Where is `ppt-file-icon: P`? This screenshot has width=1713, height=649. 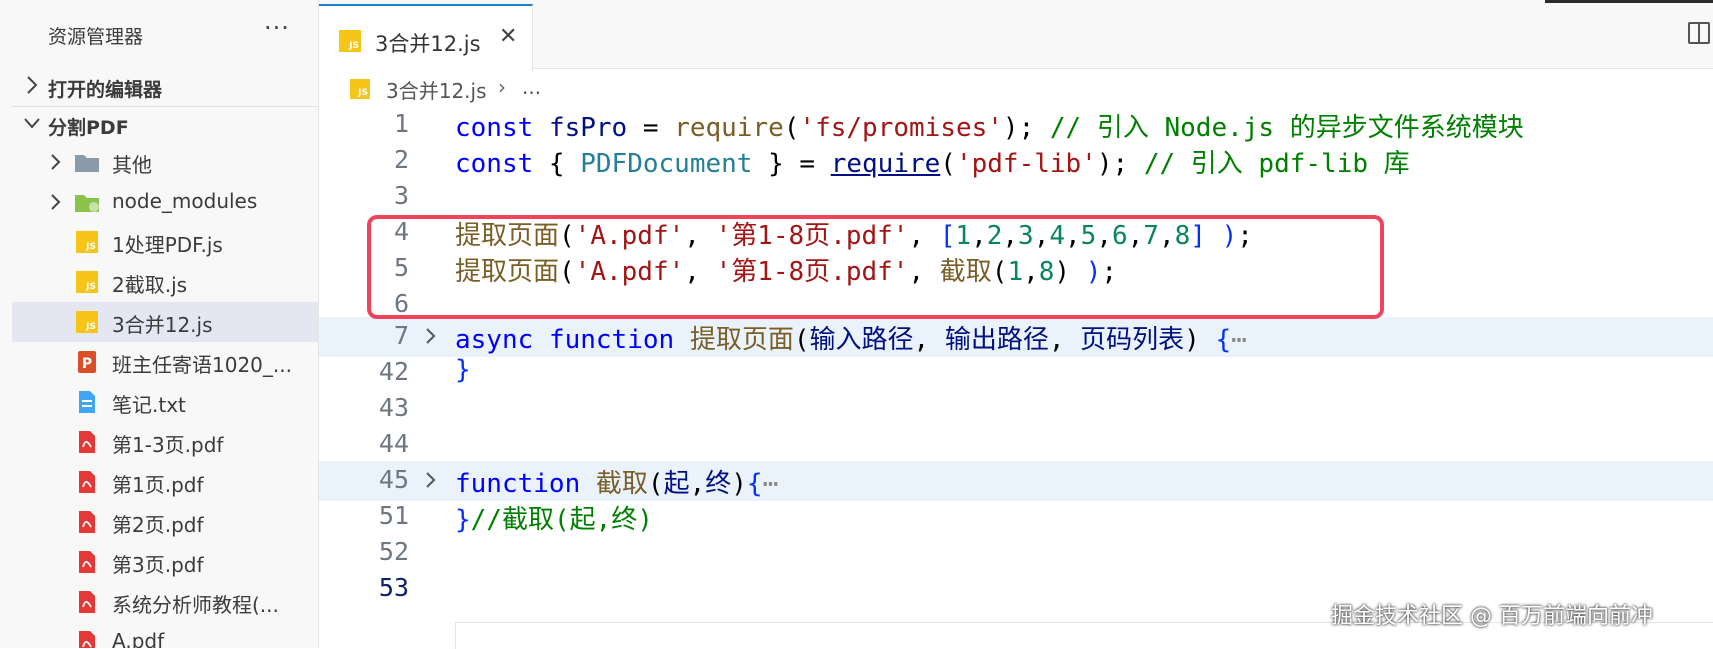
ppt-file-icon: P is located at coordinates (87, 362).